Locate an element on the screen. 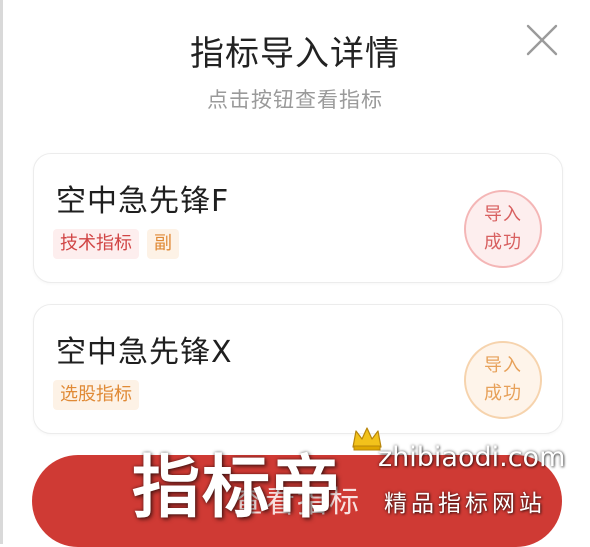 This screenshot has height=547, width=590. indicator-name: 空中急先锋X is located at coordinates (144, 352).